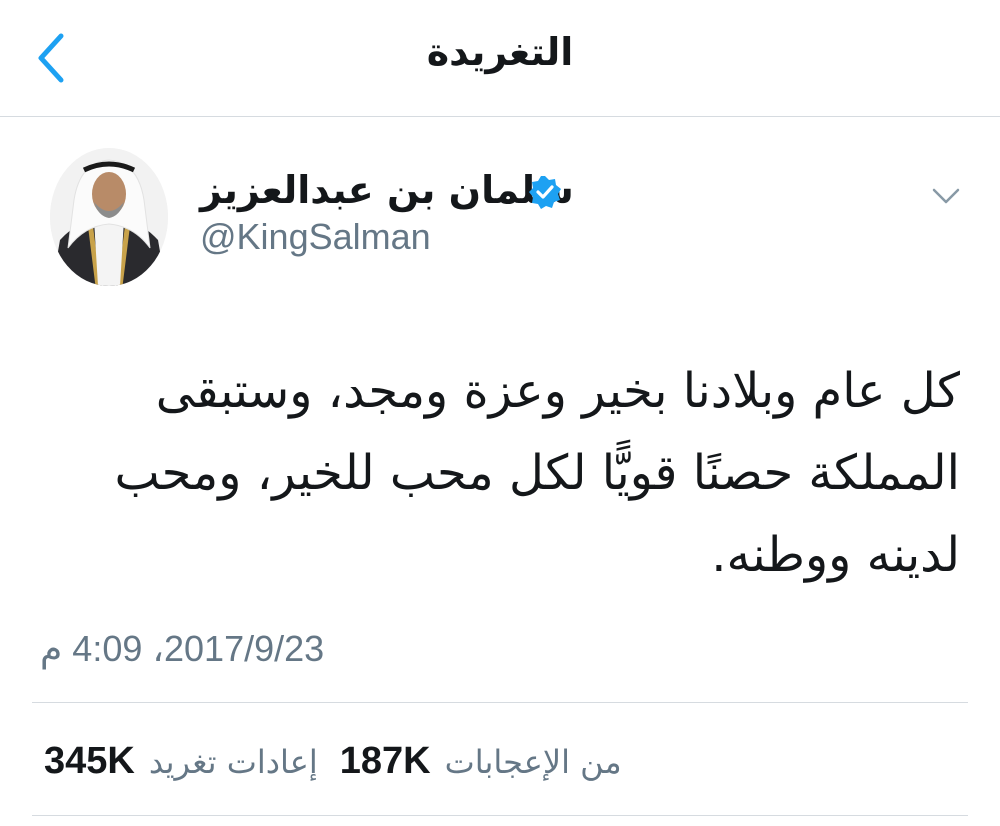 The image size is (1000, 826). I want to click on avatar, so click(109, 217).